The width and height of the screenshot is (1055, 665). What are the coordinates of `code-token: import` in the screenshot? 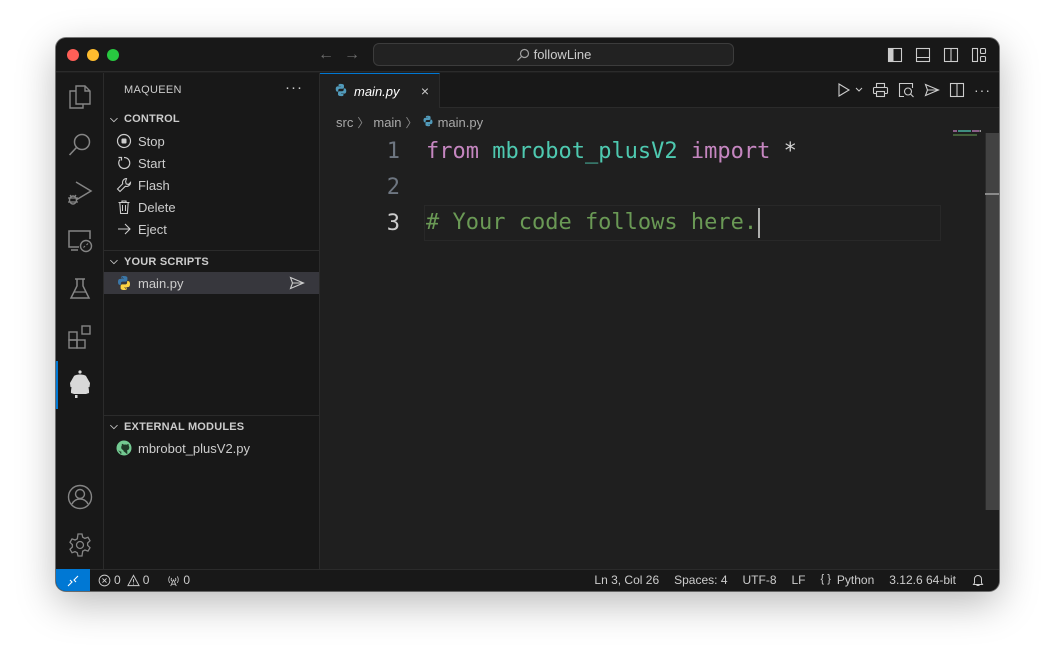 It's located at (730, 151).